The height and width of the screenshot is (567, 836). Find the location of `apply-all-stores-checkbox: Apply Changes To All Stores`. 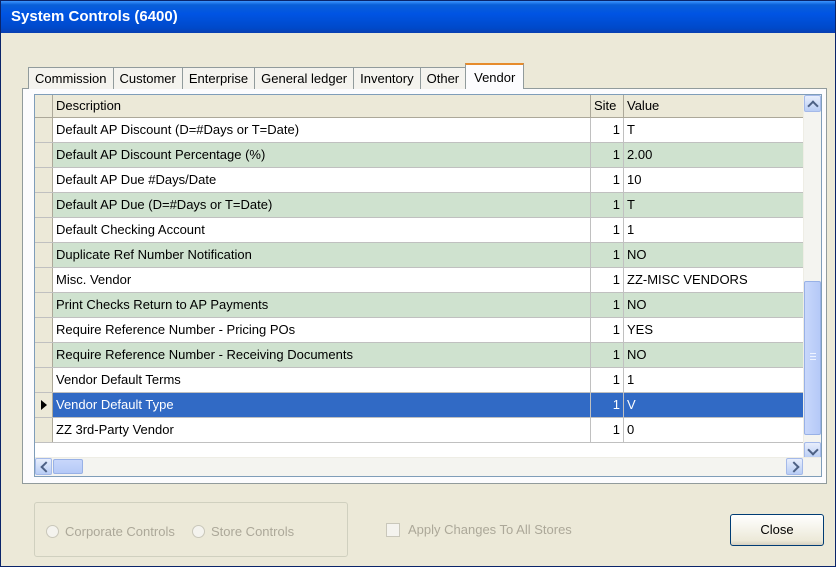

apply-all-stores-checkbox: Apply Changes To All Stores is located at coordinates (479, 529).